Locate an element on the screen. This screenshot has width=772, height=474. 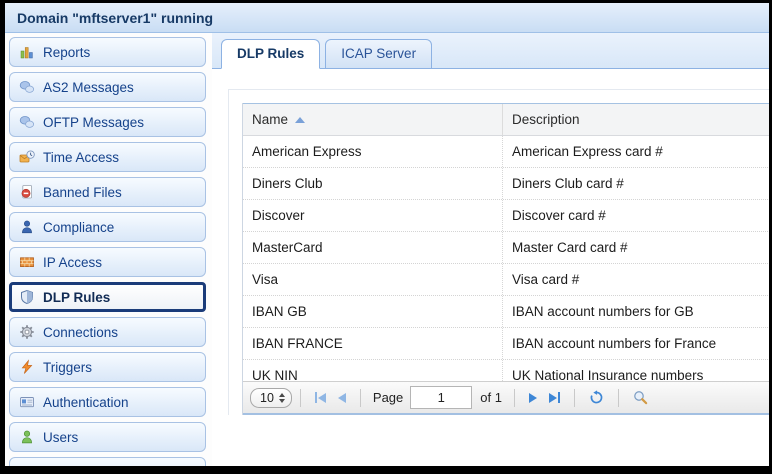
sidebar-item-label: AS2 Messages is located at coordinates (88, 87).